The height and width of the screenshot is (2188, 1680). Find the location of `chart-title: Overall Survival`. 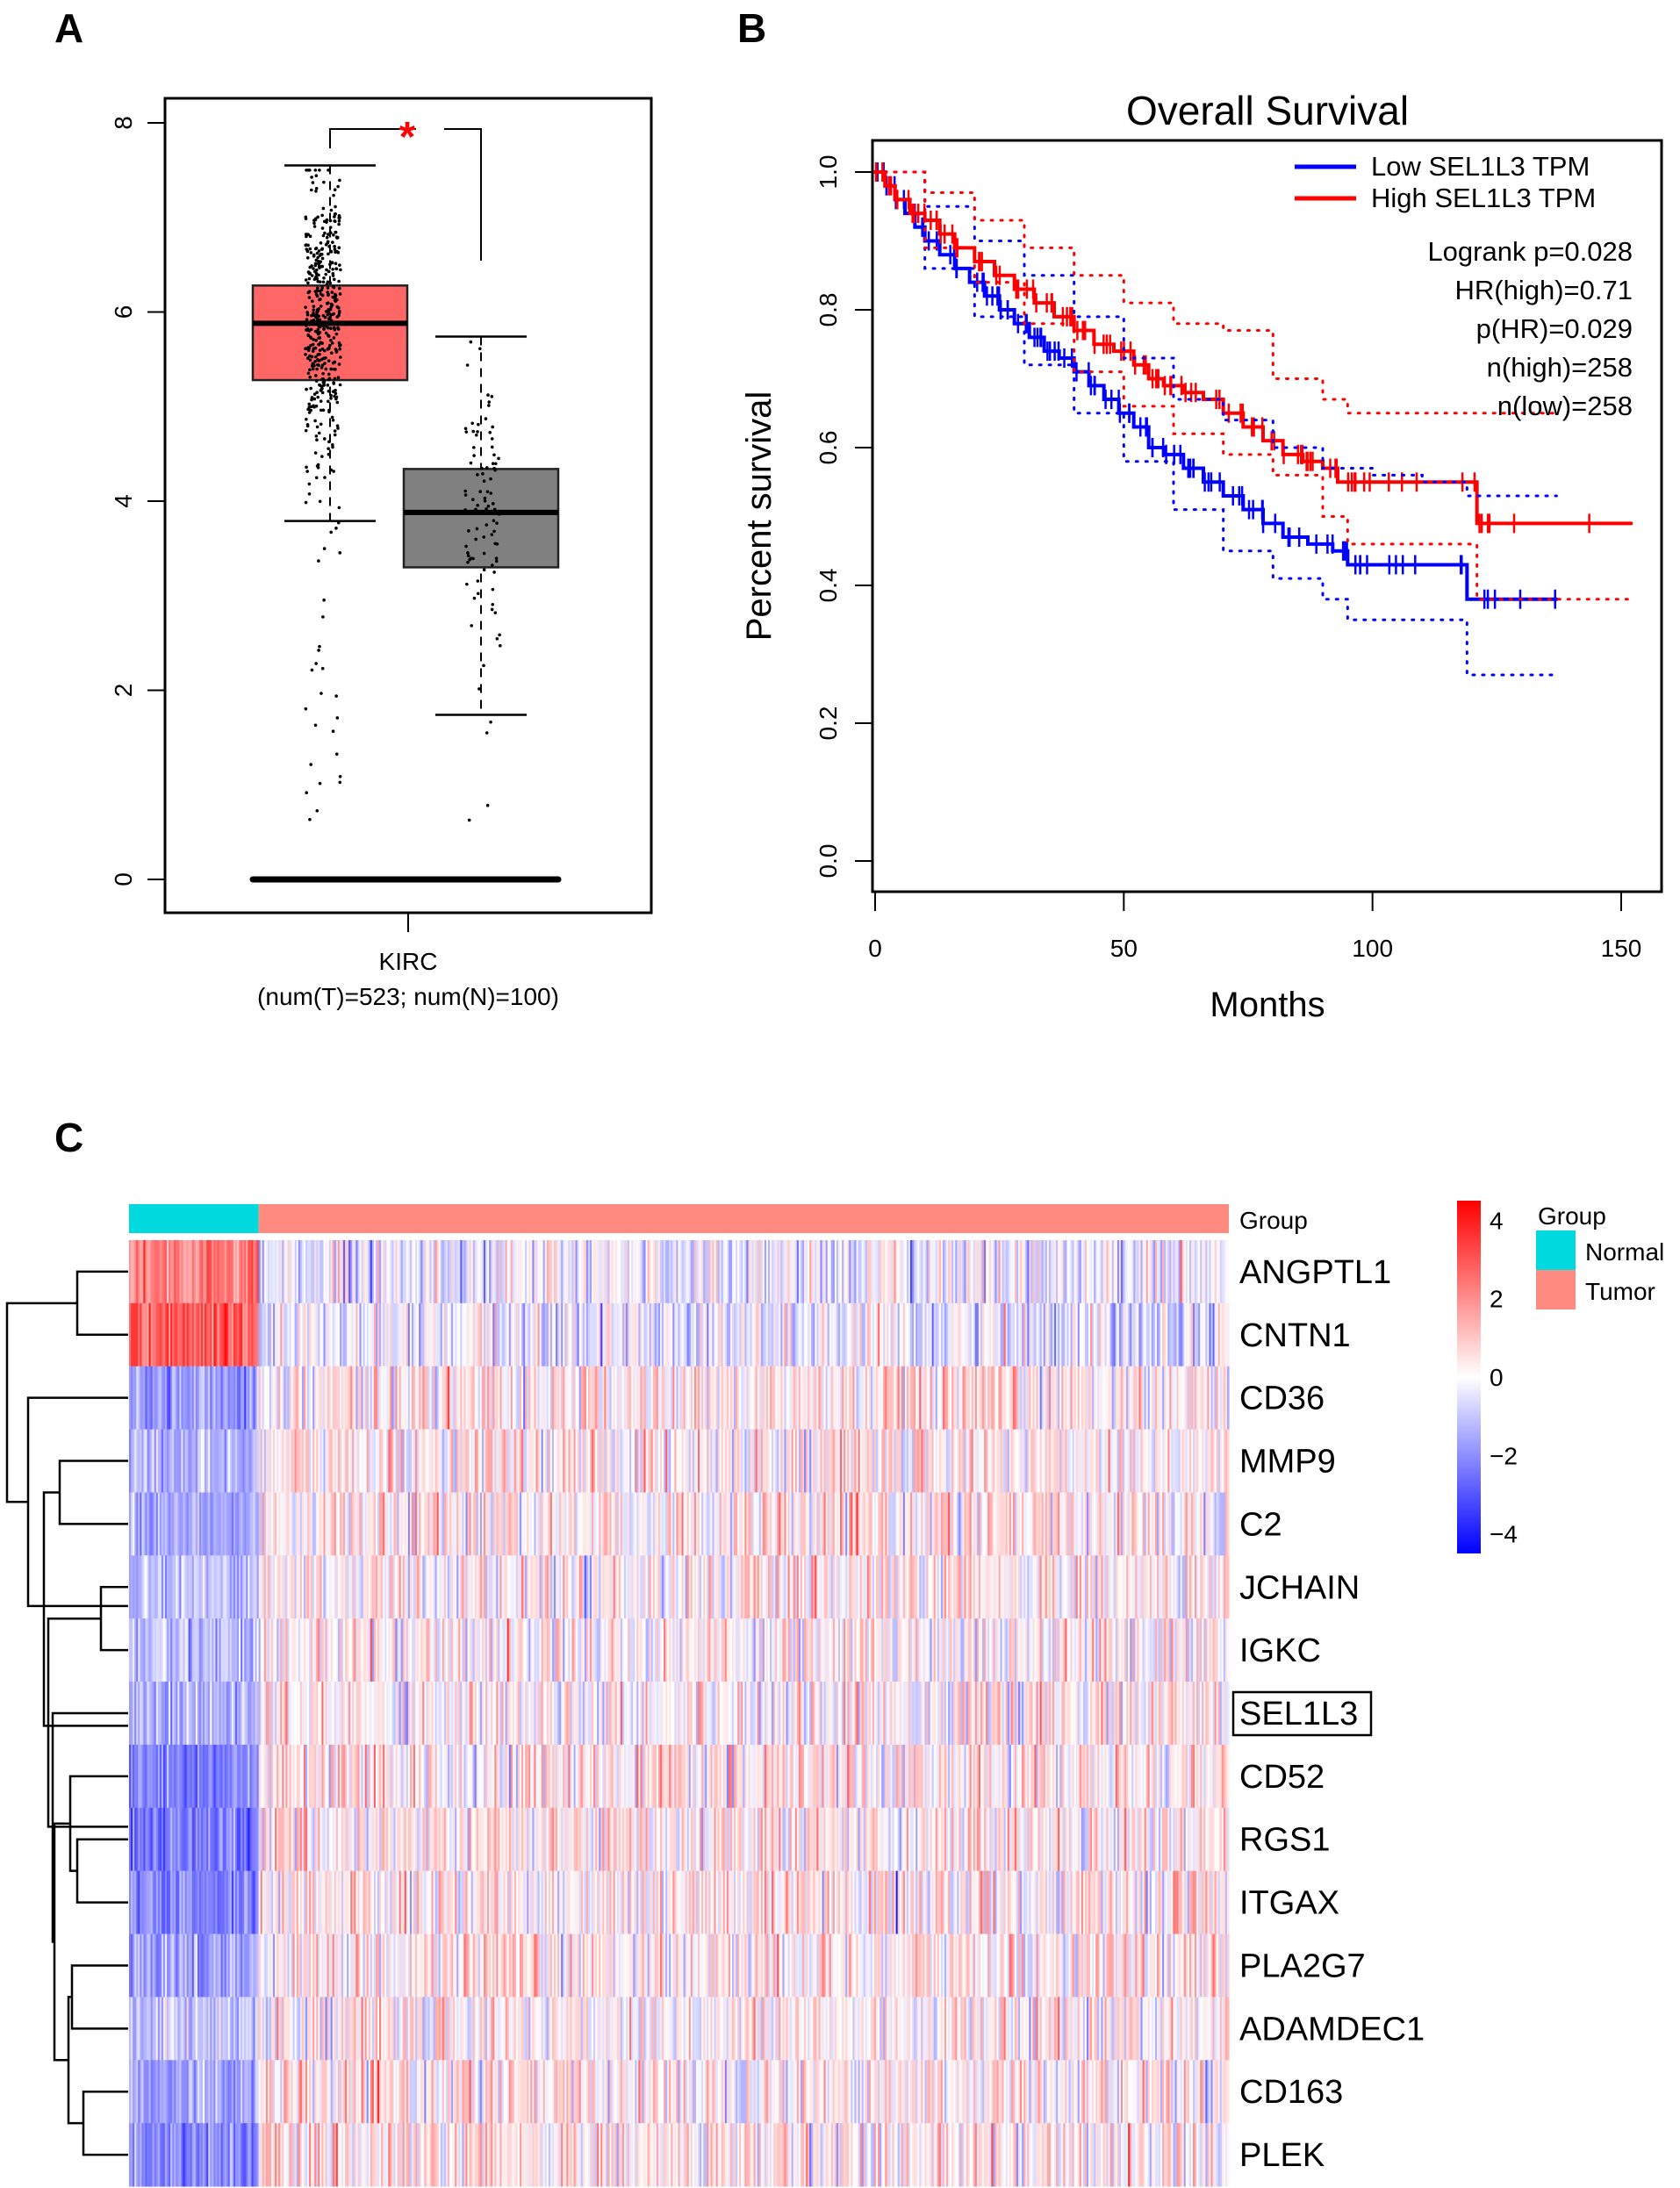

chart-title: Overall Survival is located at coordinates (1267, 111).